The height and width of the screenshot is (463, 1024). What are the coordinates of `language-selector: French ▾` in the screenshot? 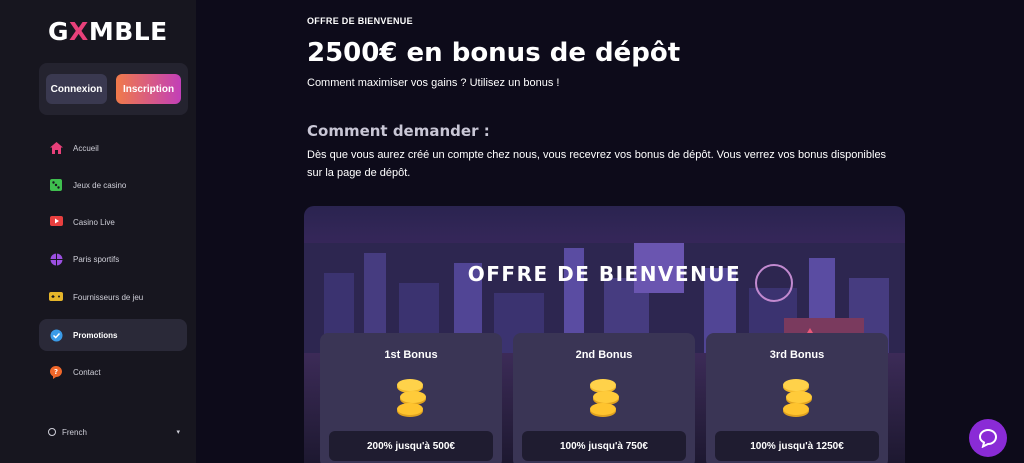 It's located at (114, 432).